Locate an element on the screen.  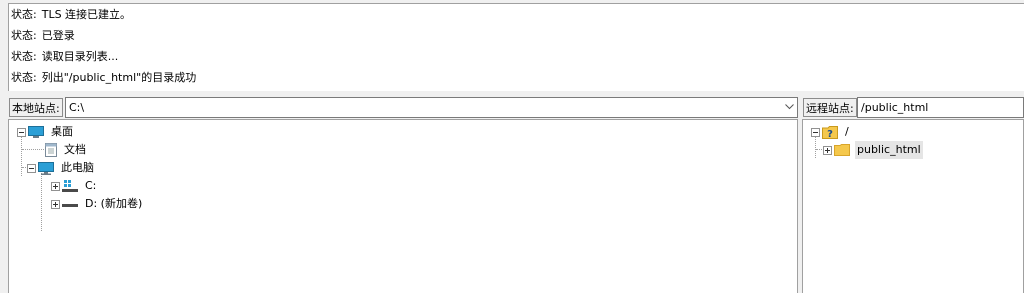
remote-site-pane: 远程站点: ? / public_html is located at coordinates (913, 194).